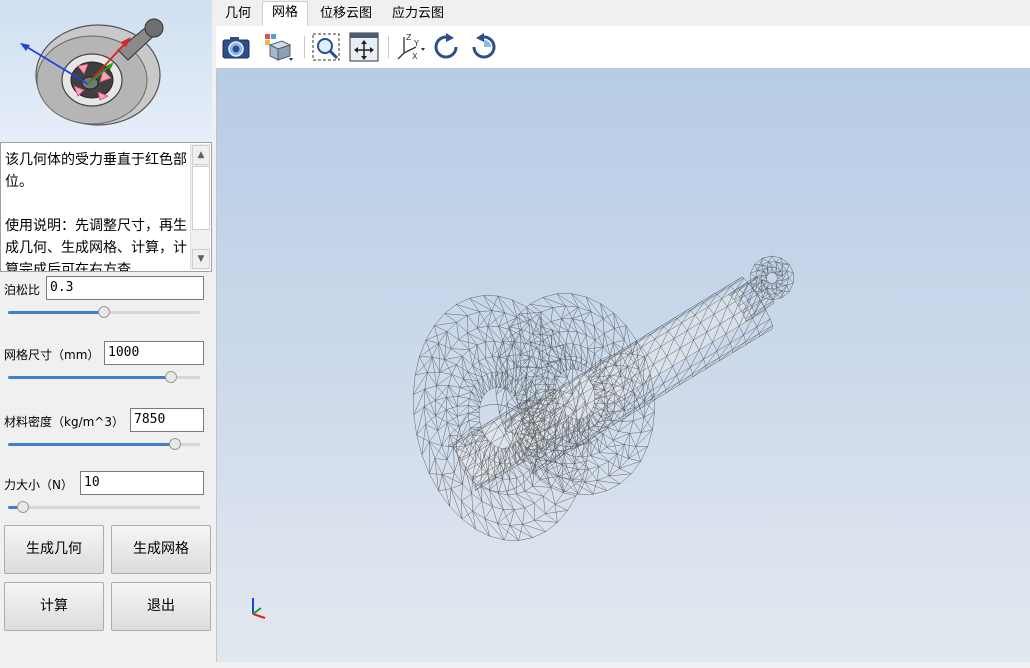 The height and width of the screenshot is (668, 1030). I want to click on mesh-size-slider, so click(104, 377).